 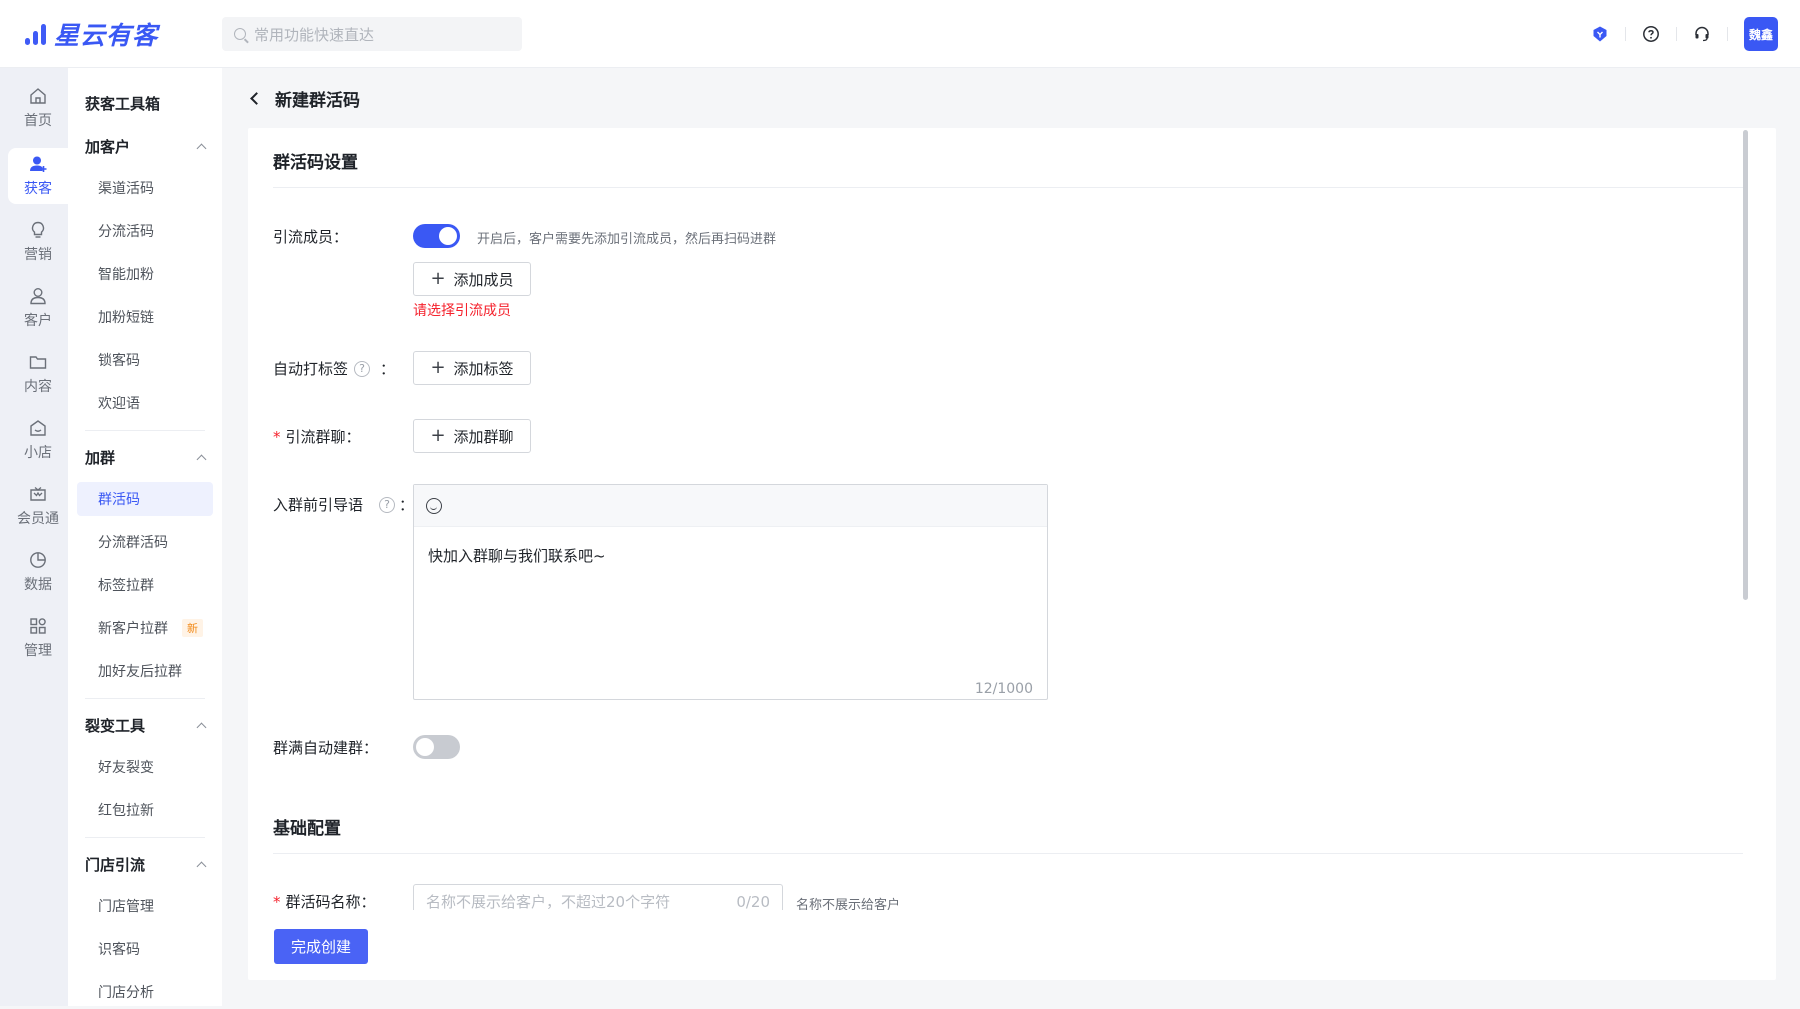 I want to click on sub-item-after-friend-pull: 加好友后拉群, so click(x=145, y=671).